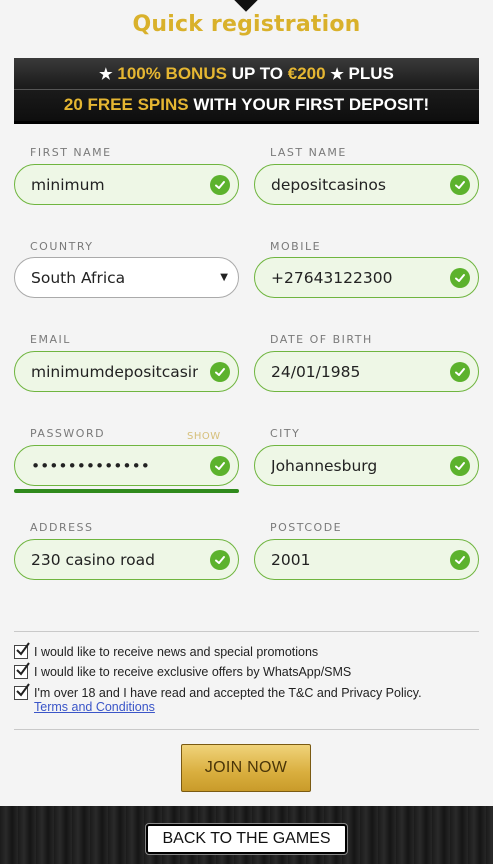 This screenshot has height=864, width=493. Describe the element at coordinates (50, 339) in the screenshot. I see `email-label: EMAIL` at that location.